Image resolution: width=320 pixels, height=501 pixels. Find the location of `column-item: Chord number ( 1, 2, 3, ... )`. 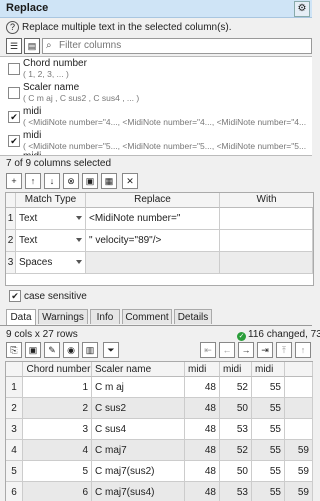

column-item: Chord number ( 1, 2, 3, ... ) is located at coordinates (156, 69).